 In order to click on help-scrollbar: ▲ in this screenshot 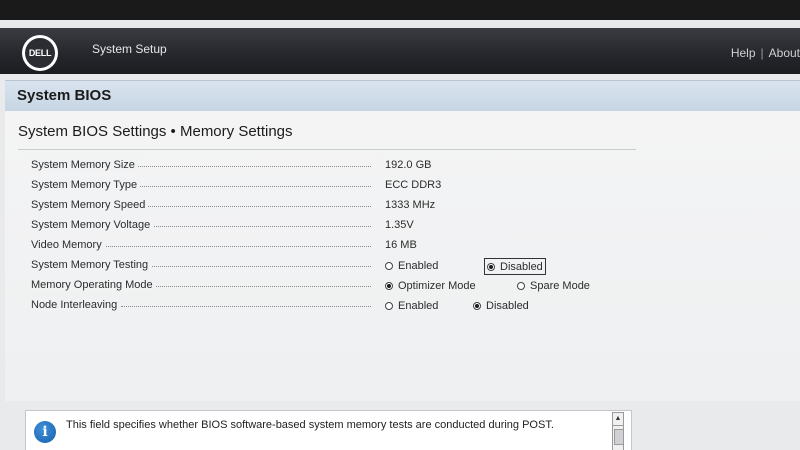, I will do `click(618, 431)`.